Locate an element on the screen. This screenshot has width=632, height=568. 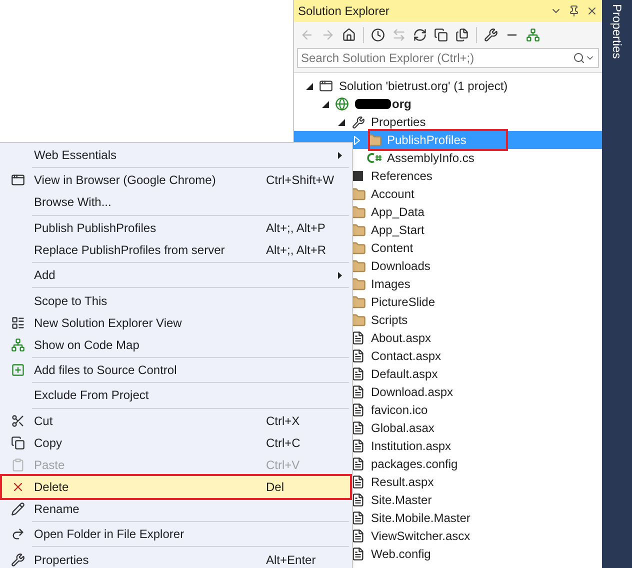
menu-item: View in Browser (Google Chrome) Ctrl+Shift+W is located at coordinates (176, 180).